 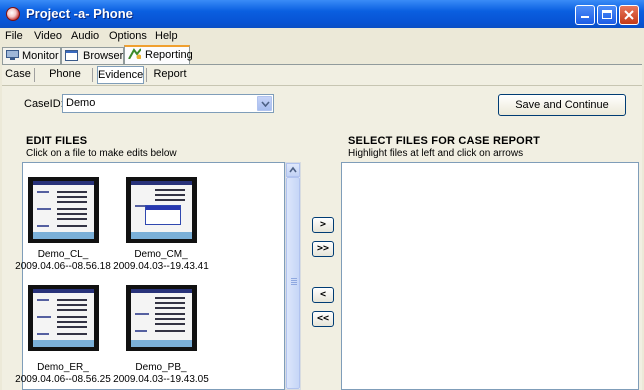 I want to click on close-button, so click(x=629, y=15).